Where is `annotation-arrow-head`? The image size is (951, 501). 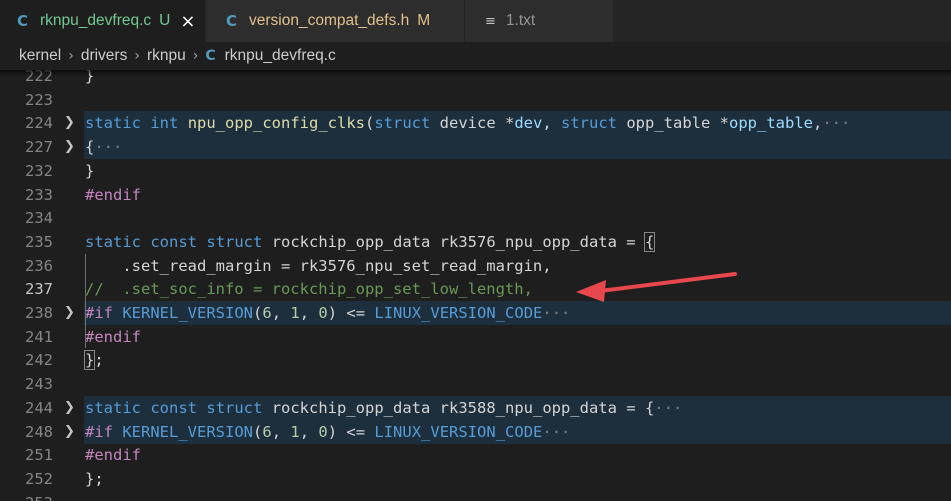
annotation-arrow-head is located at coordinates (591, 291).